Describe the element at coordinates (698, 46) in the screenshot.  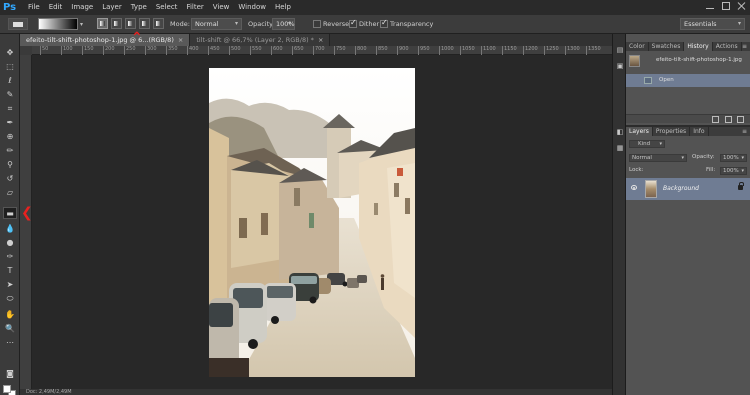
I see `tab-history: History` at that location.